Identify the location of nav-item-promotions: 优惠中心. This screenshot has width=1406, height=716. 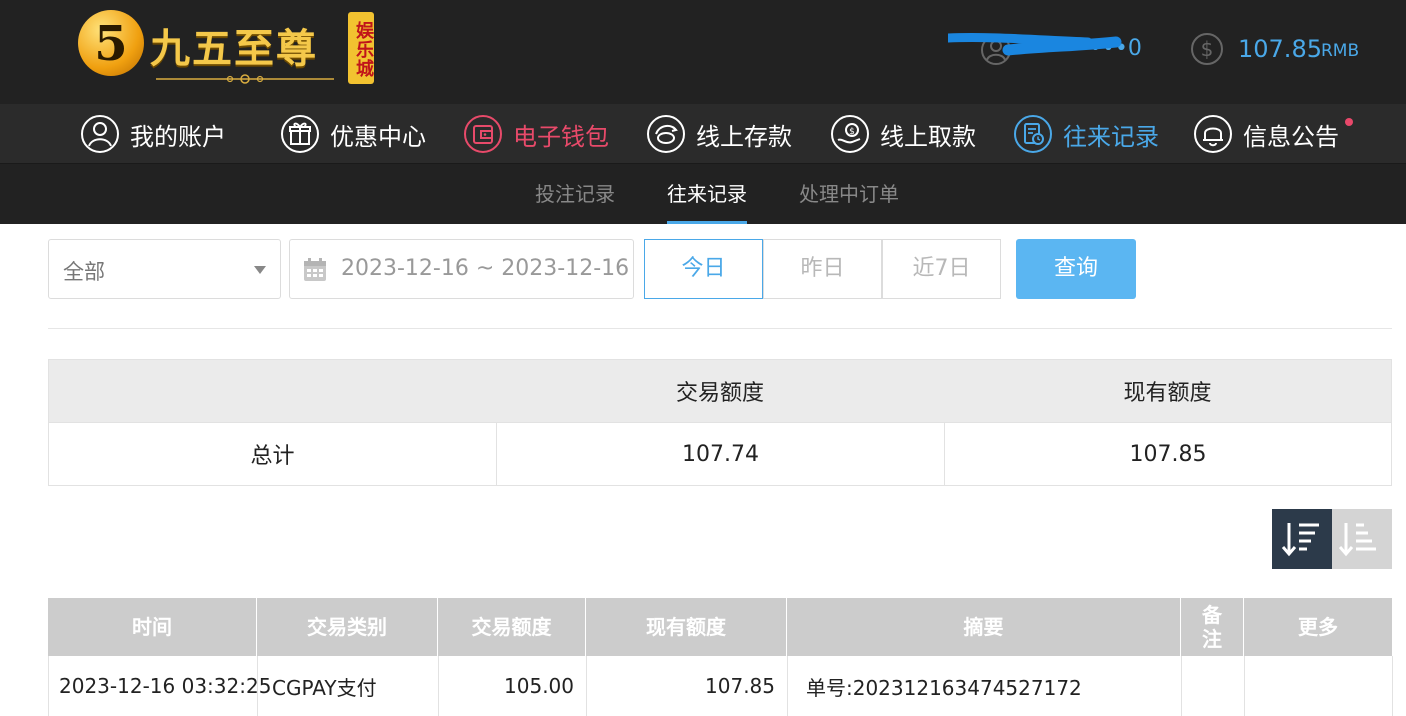
(353, 134).